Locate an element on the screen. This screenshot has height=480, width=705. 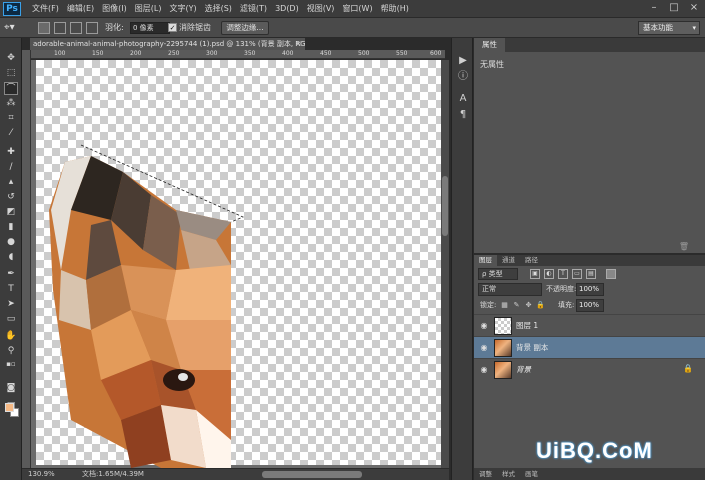
ruler-tick: 500 is located at coordinates (364, 53).